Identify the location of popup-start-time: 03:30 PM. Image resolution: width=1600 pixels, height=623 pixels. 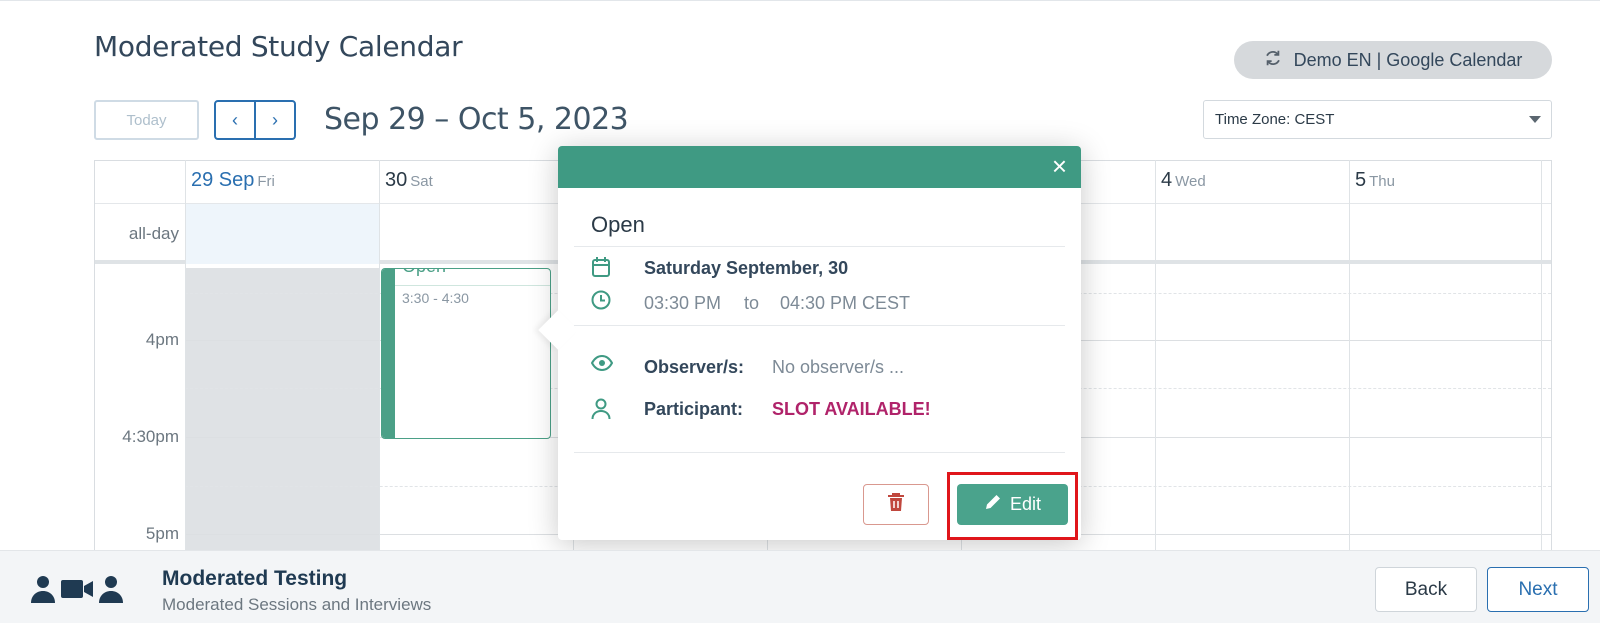
(683, 303).